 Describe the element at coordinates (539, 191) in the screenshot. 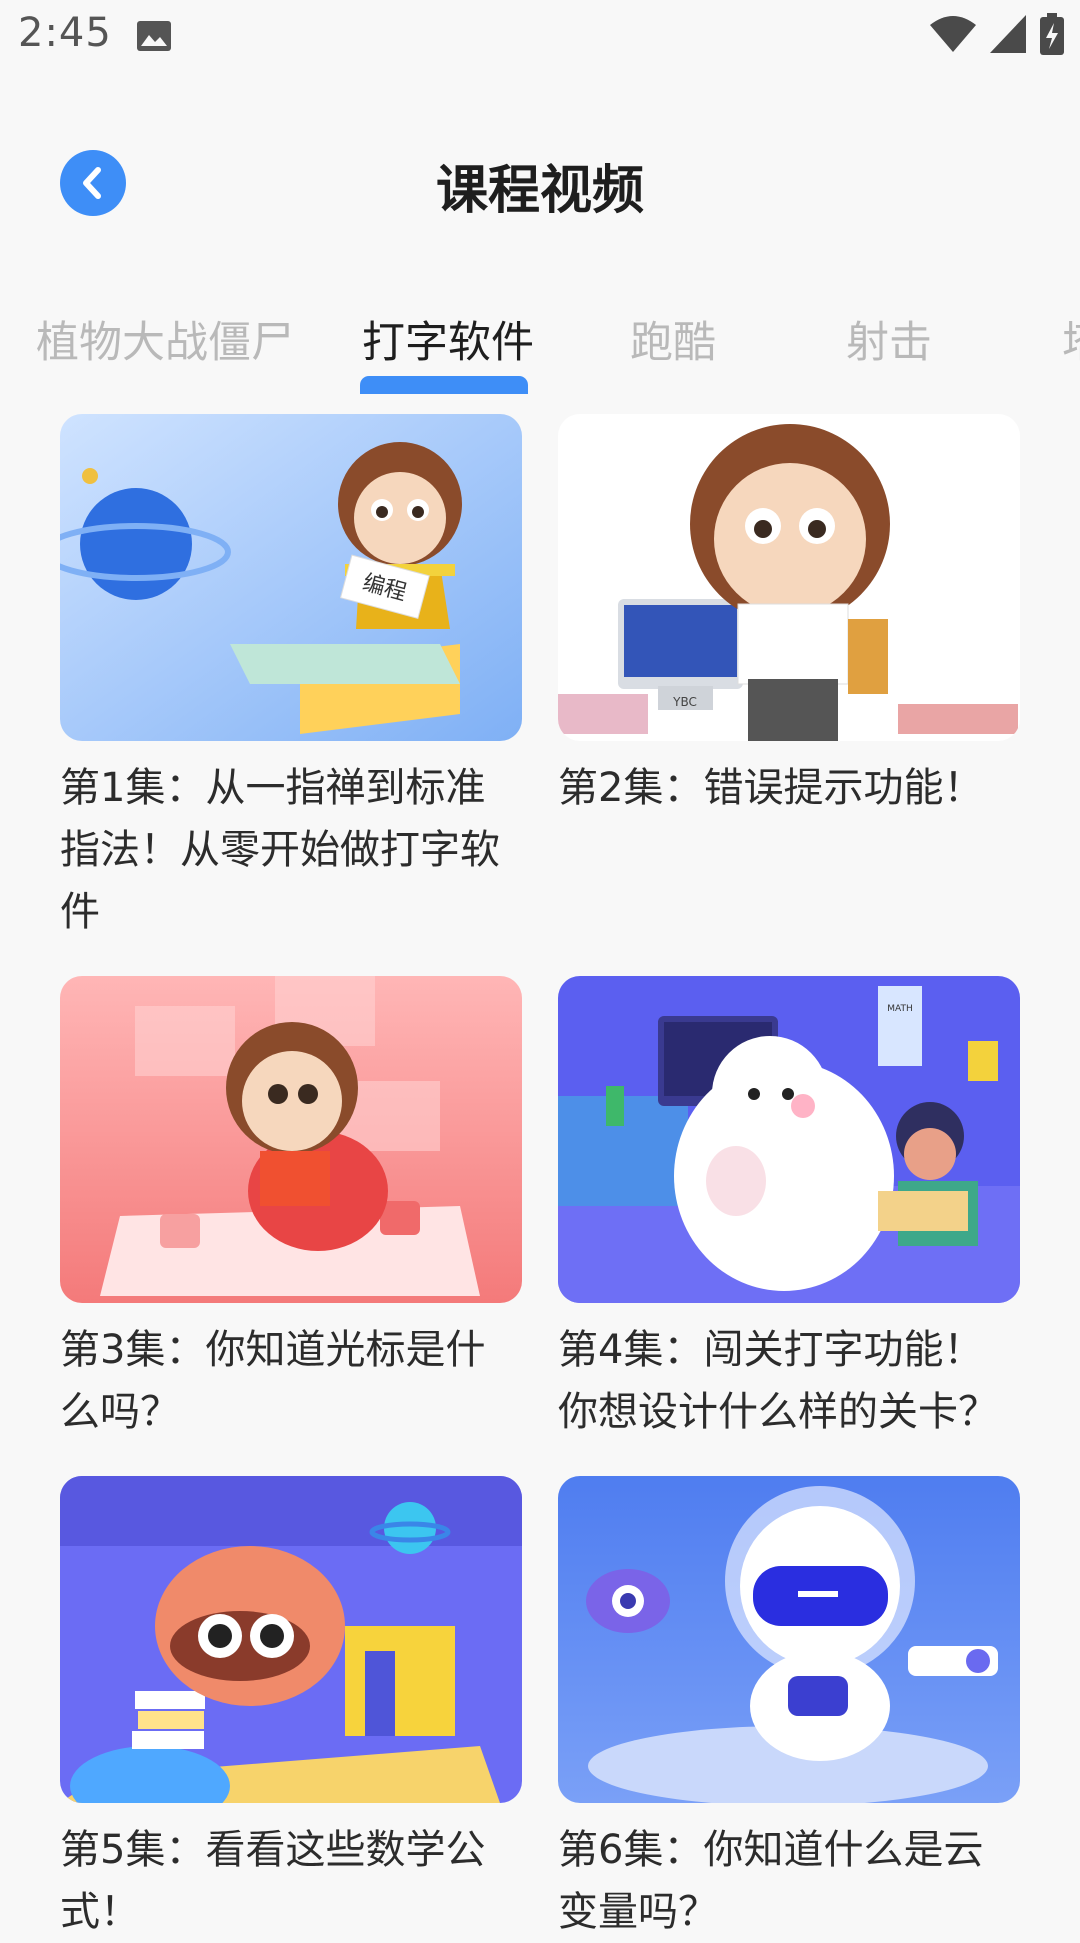

I see `page-title: 课程视频` at that location.